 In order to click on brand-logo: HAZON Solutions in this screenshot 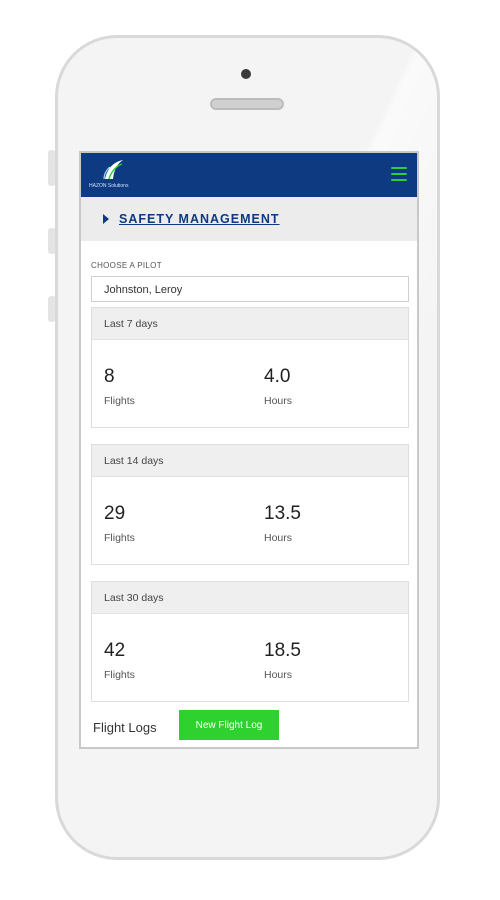, I will do `click(114, 176)`.